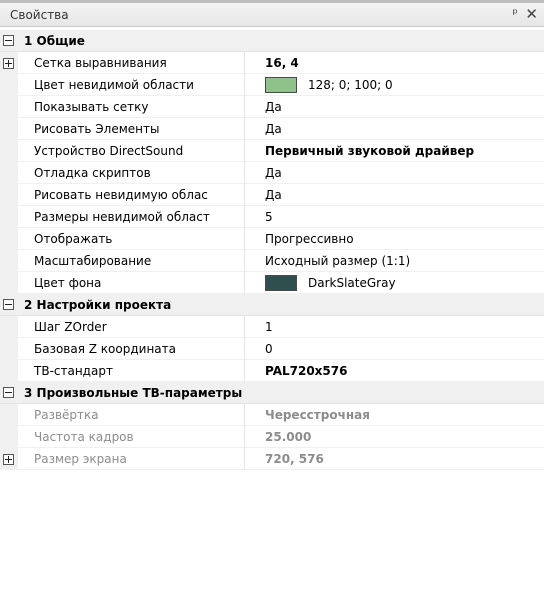  I want to click on panel-titlebar: Свойства ᵖ ✕, so click(272, 15).